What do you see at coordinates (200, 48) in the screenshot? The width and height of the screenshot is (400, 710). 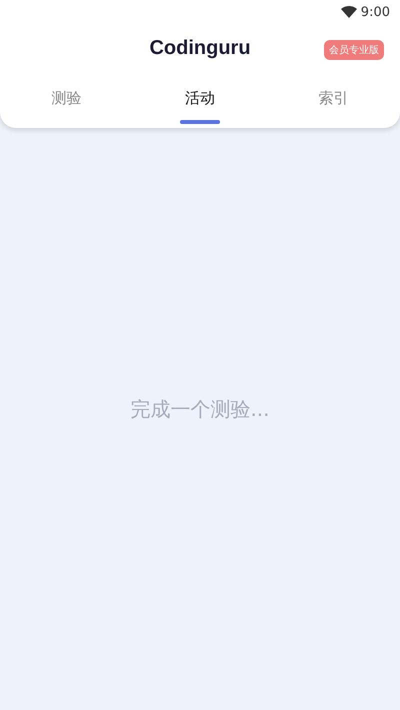 I see `app-title: Codinguru` at bounding box center [200, 48].